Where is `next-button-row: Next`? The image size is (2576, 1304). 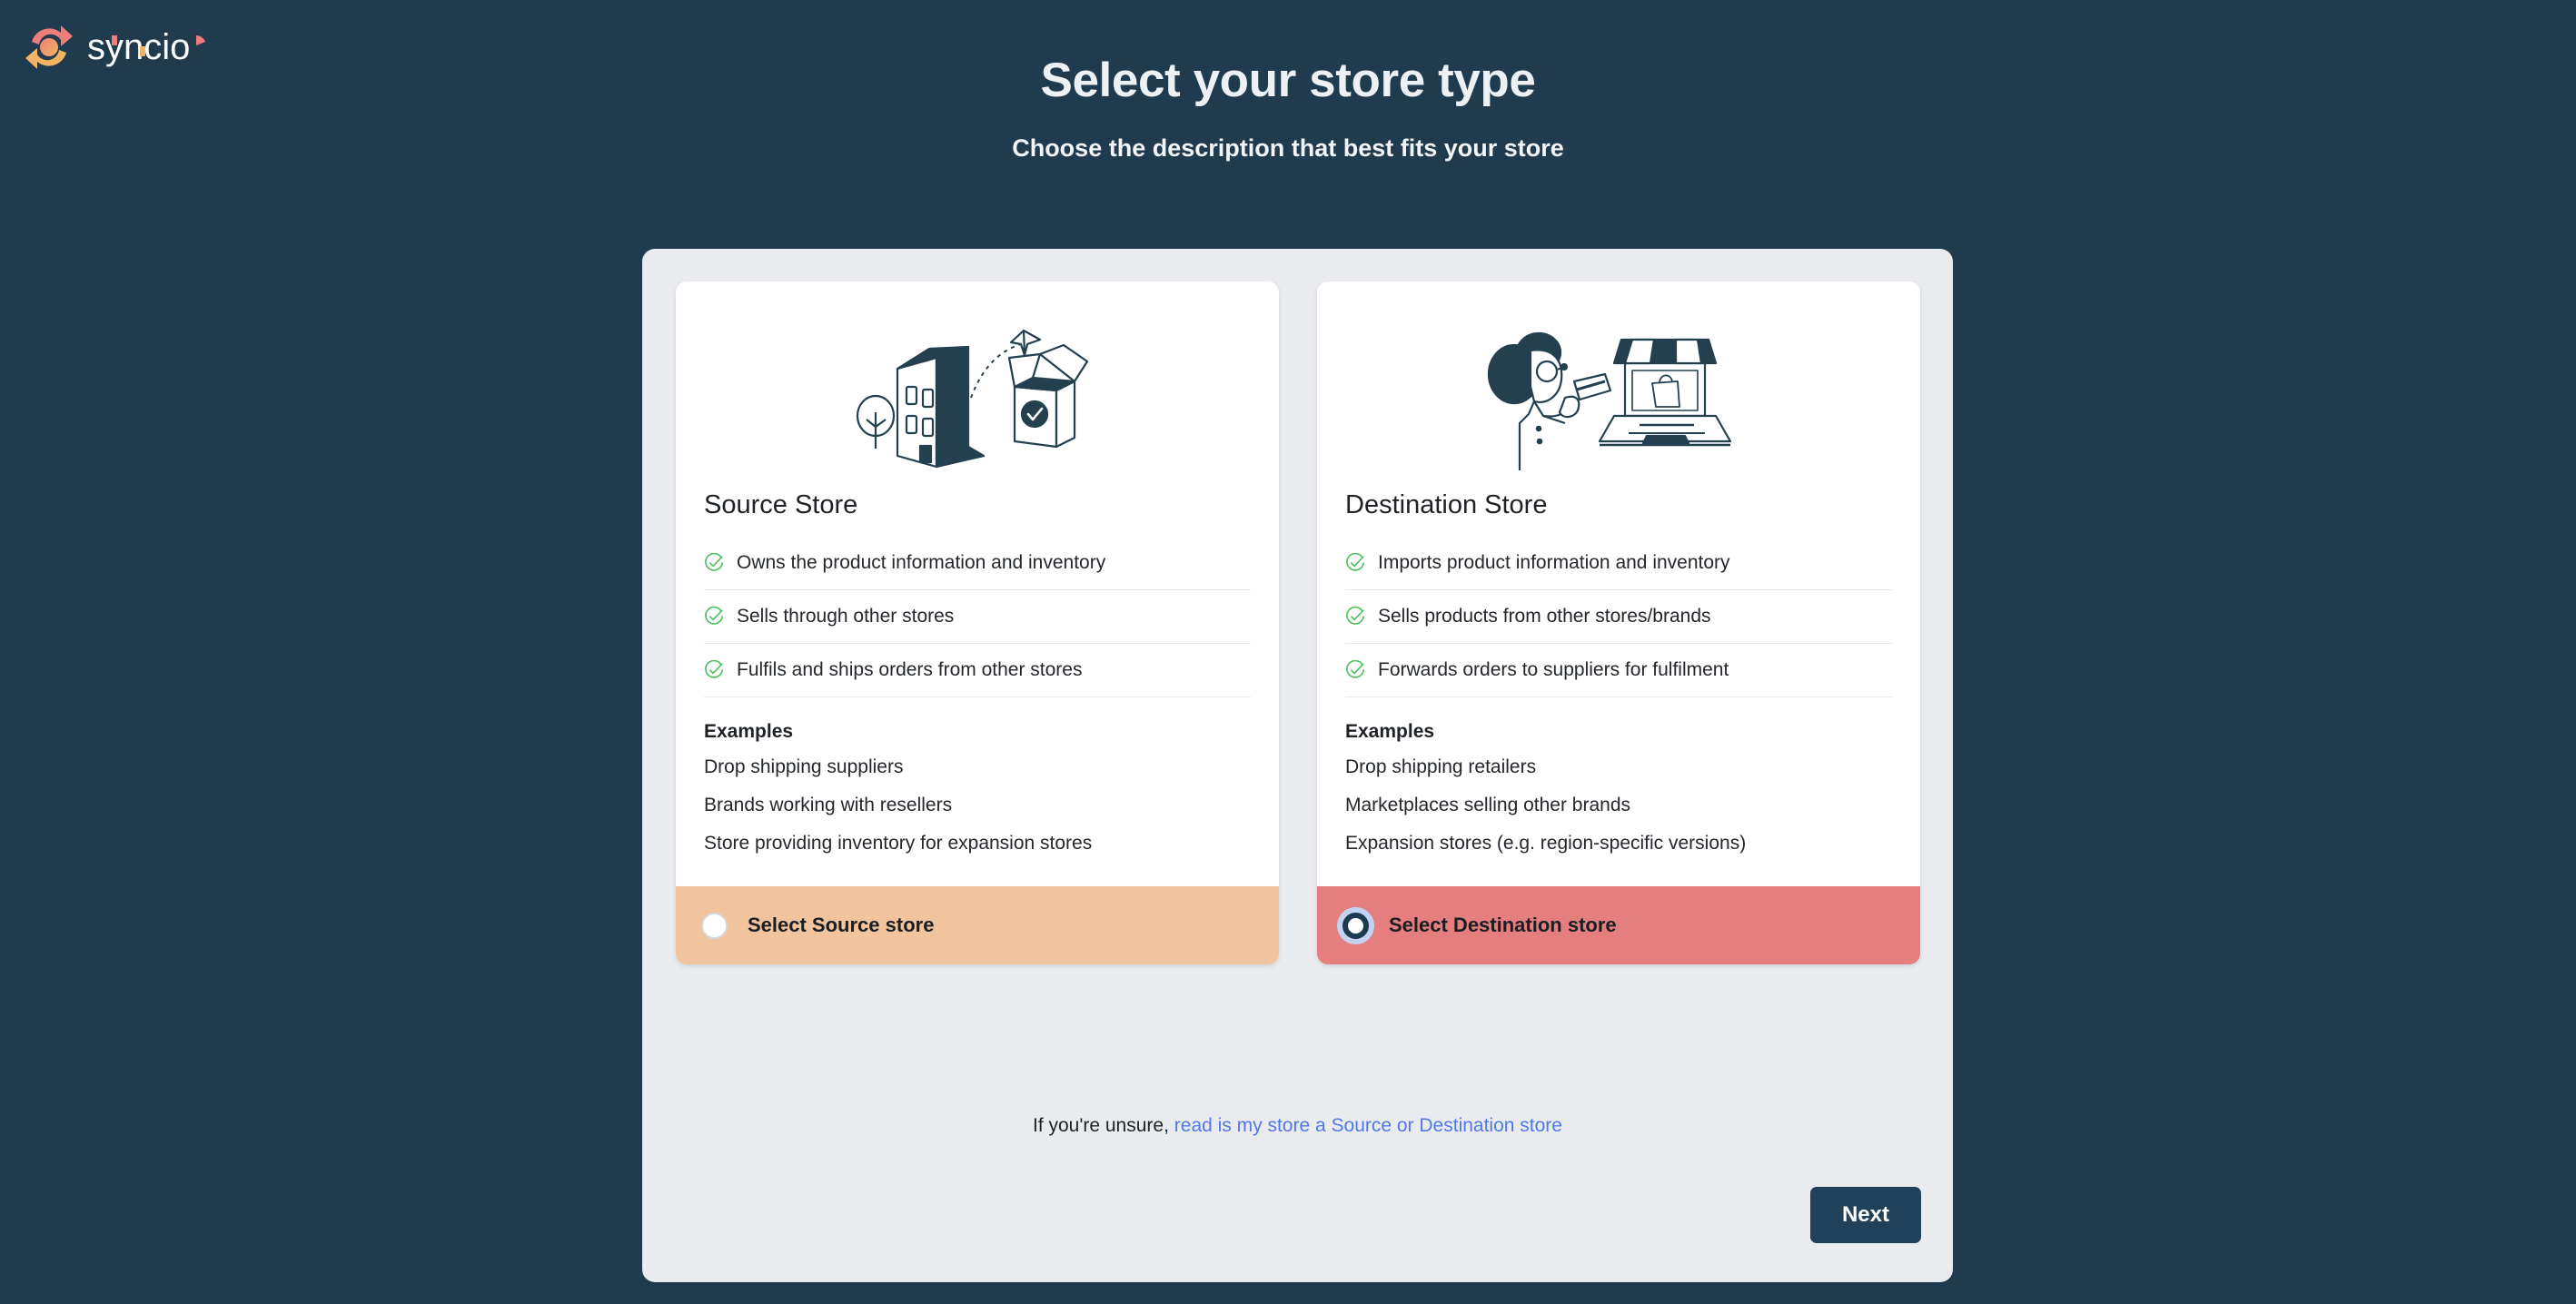 next-button-row: Next is located at coordinates (1865, 1215).